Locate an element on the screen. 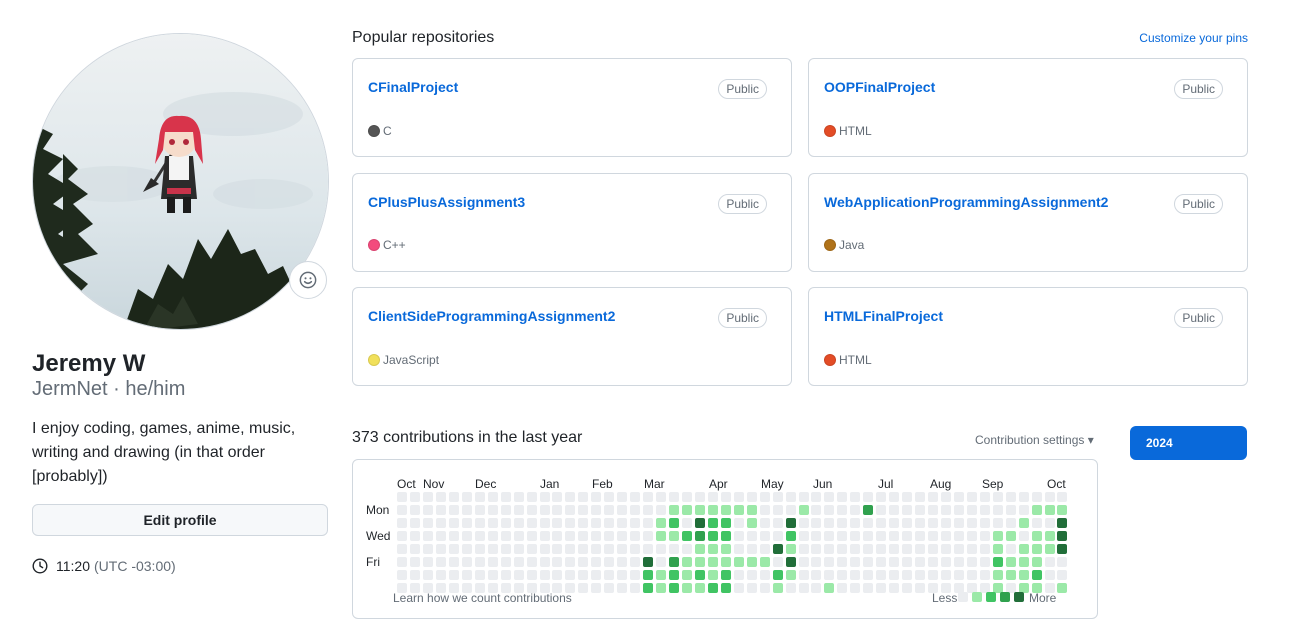 The width and height of the screenshot is (1304, 626). year-2024-button: 2024 is located at coordinates (1188, 443).